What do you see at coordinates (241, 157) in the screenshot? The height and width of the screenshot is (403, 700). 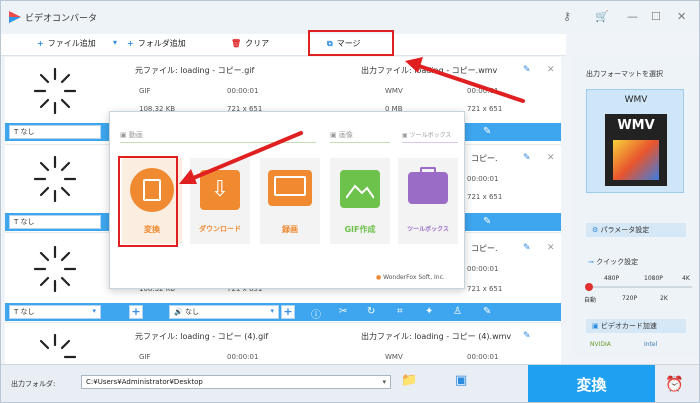 I see `arrow-to-convert` at bounding box center [241, 157].